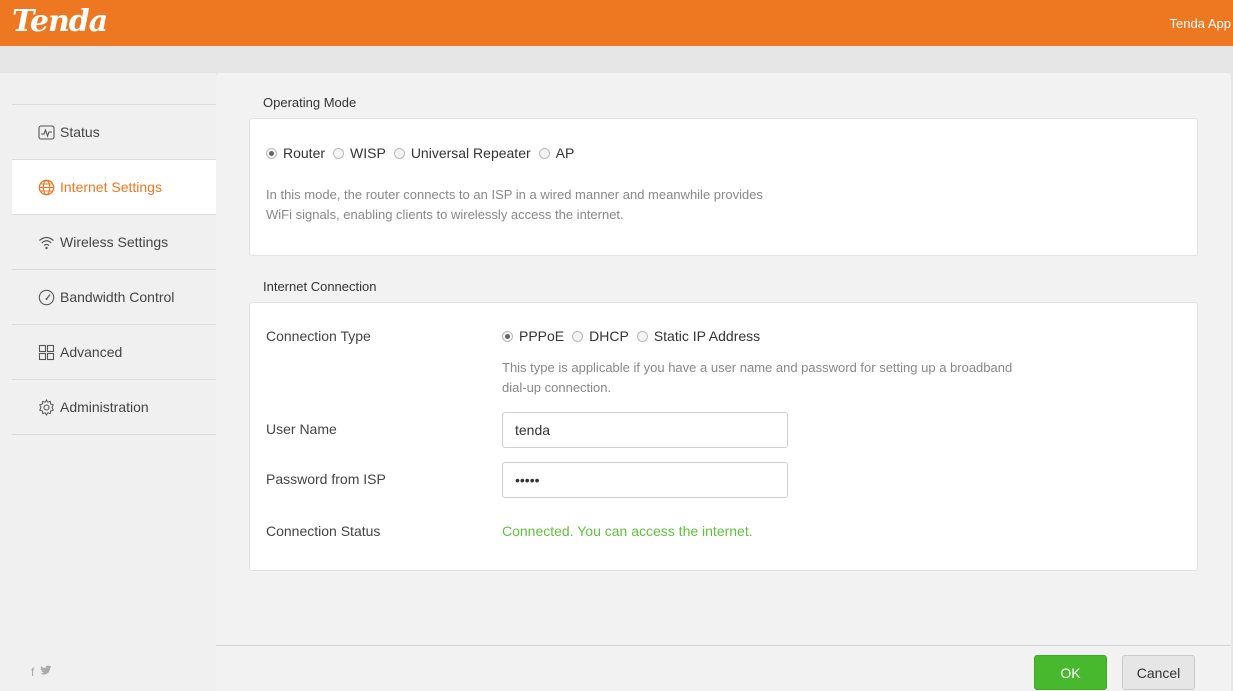  I want to click on connection-status-label: Connection Status, so click(323, 531).